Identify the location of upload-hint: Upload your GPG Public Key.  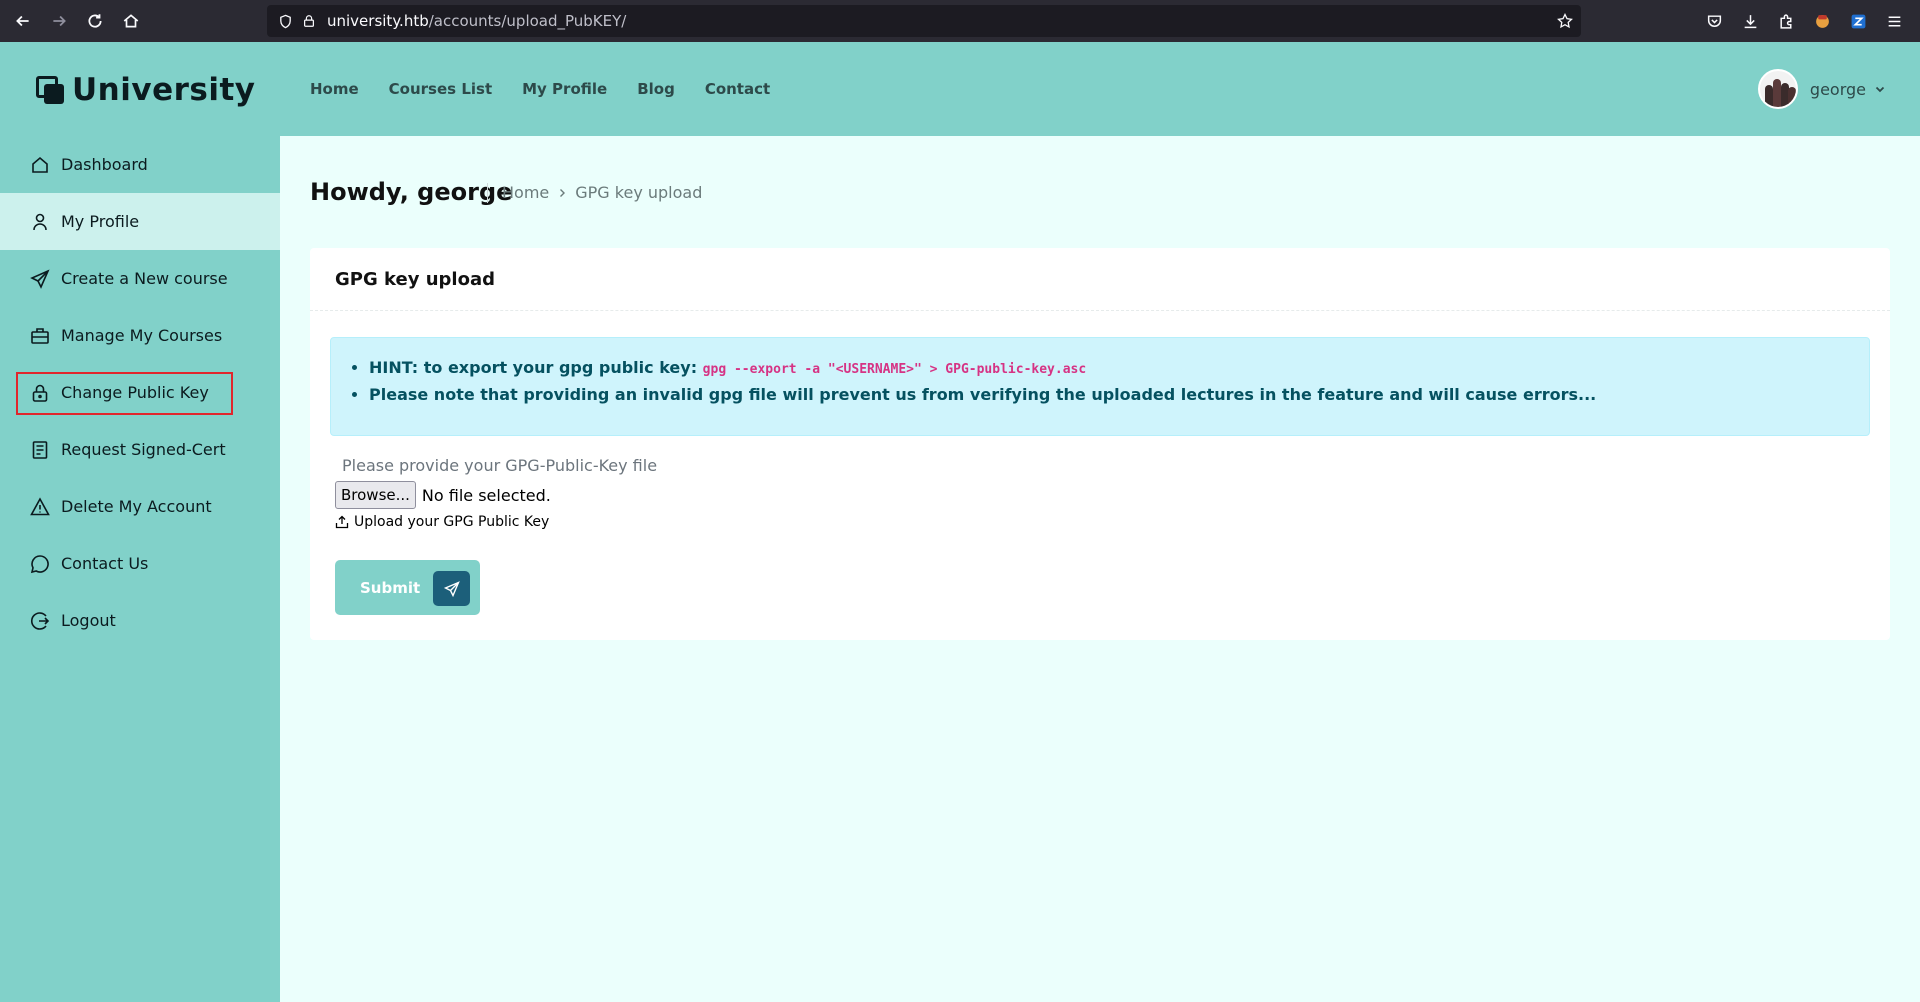
(442, 522).